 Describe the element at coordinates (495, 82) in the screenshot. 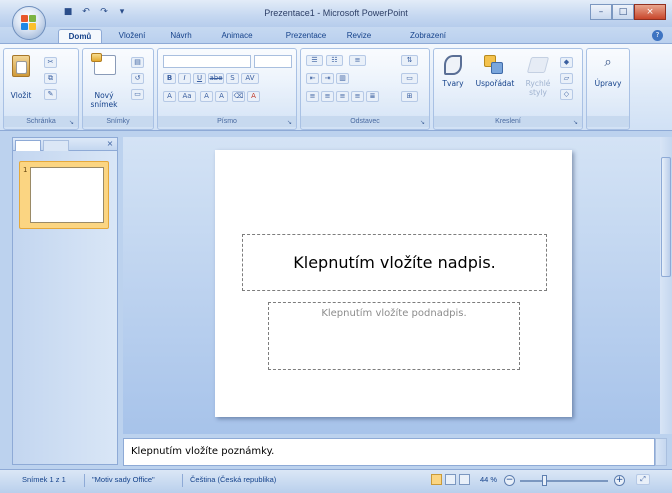

I see `arrange-button: Uspořádat` at that location.